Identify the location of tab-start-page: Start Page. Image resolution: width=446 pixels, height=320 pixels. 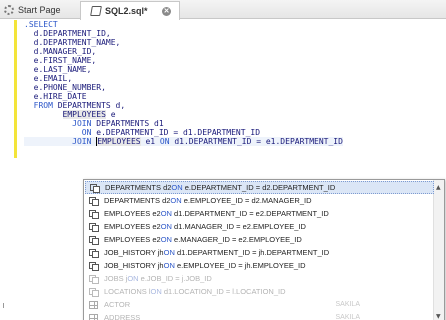
(40, 10).